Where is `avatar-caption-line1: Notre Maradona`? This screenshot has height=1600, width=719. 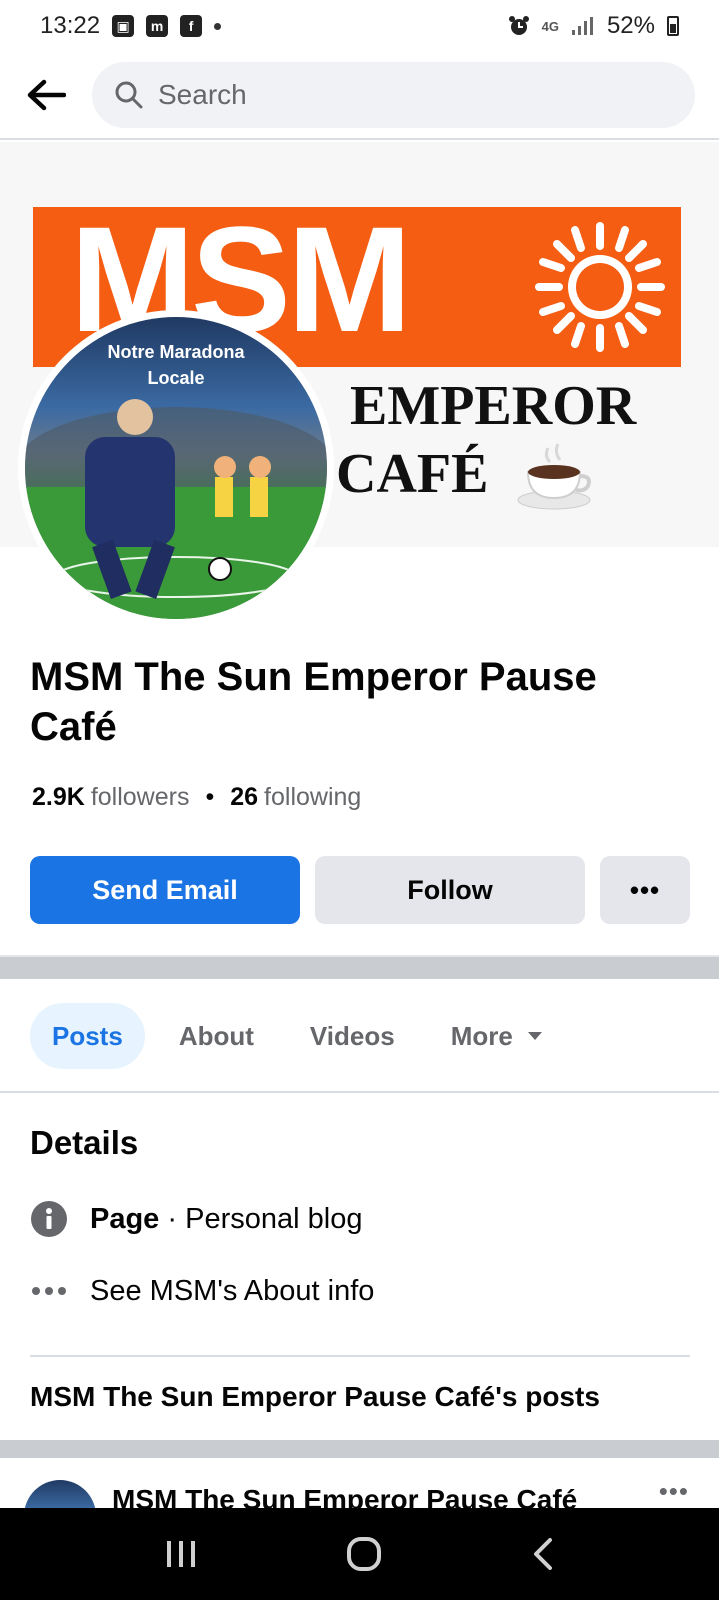
avatar-caption-line1: Notre Maradona is located at coordinates (176, 352).